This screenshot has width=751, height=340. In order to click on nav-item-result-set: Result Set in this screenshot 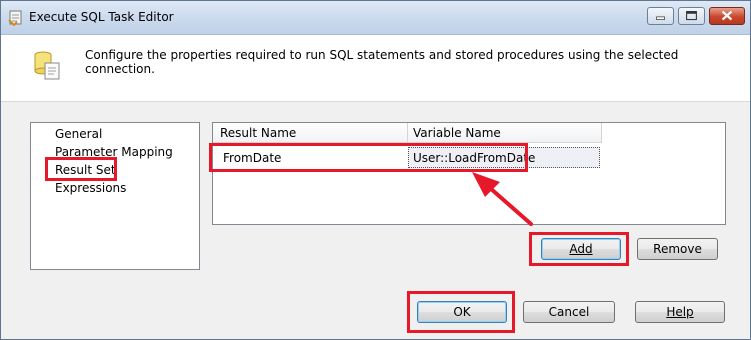, I will do `click(85, 170)`.